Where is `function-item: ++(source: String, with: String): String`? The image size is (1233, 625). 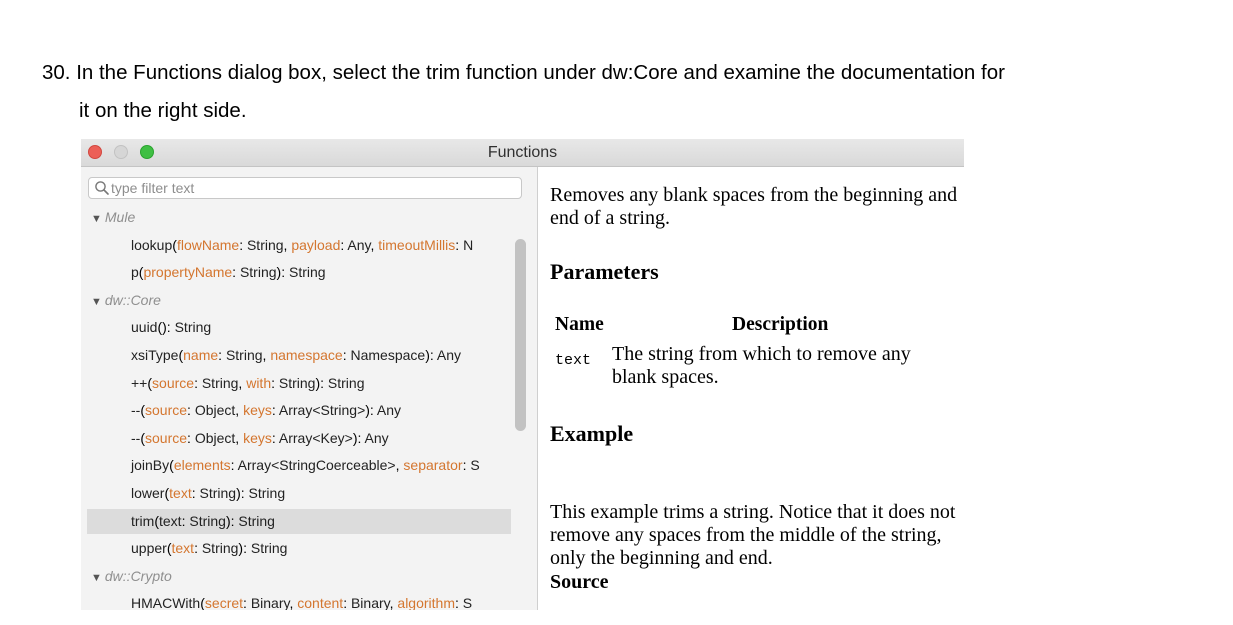 function-item: ++(source: String, with: String): String is located at coordinates (299, 383).